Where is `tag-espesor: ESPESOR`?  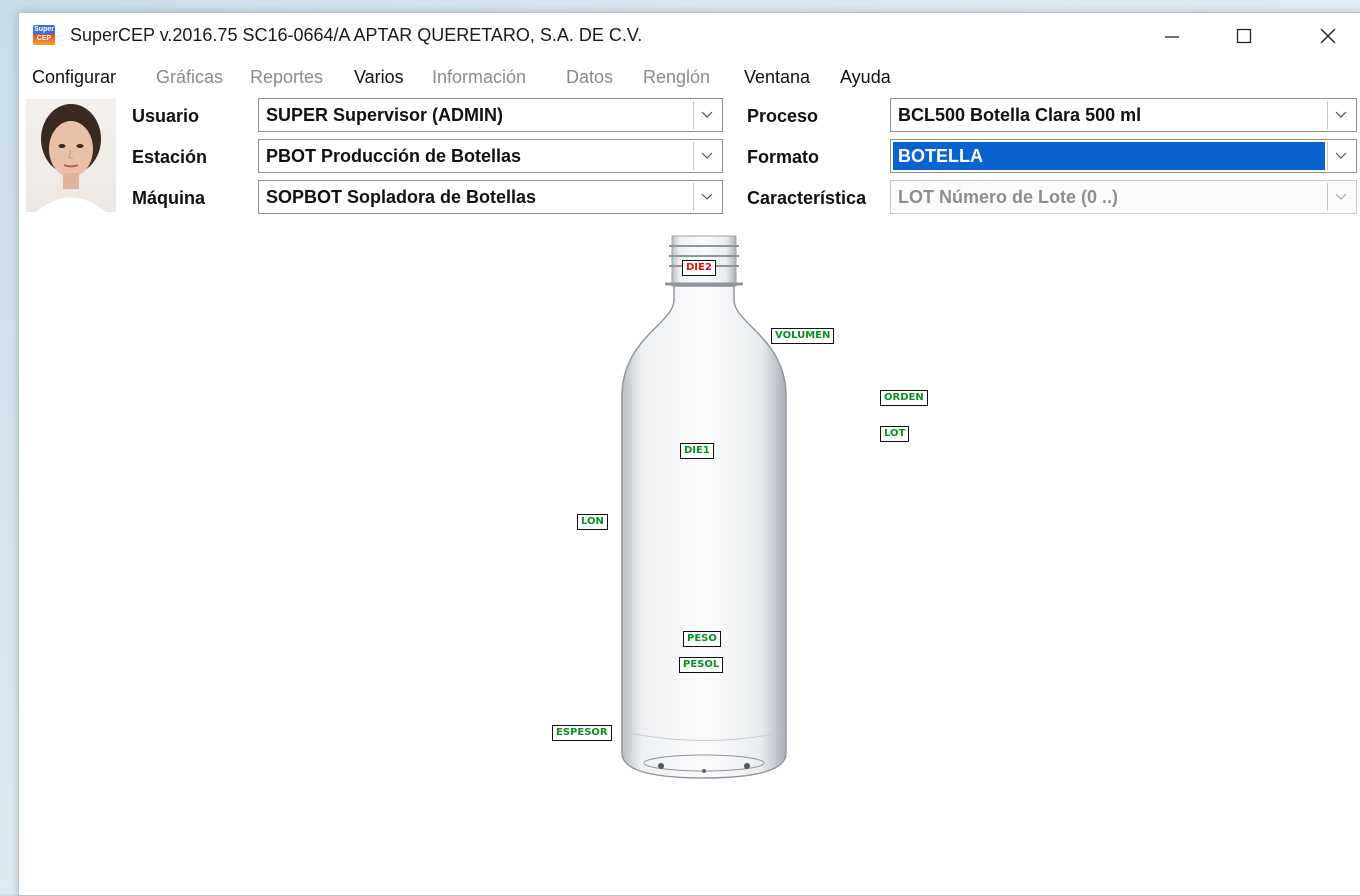
tag-espesor: ESPESOR is located at coordinates (582, 733).